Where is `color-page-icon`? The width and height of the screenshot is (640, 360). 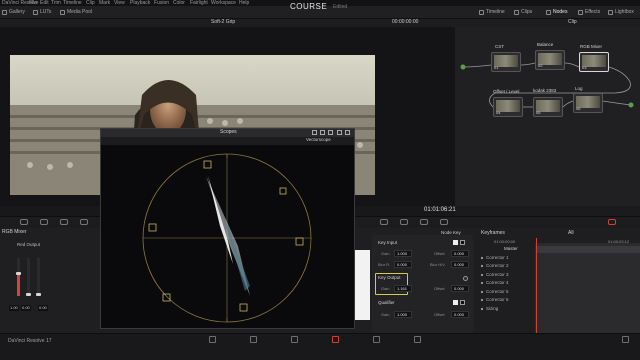 color-page-icon is located at coordinates (335, 339).